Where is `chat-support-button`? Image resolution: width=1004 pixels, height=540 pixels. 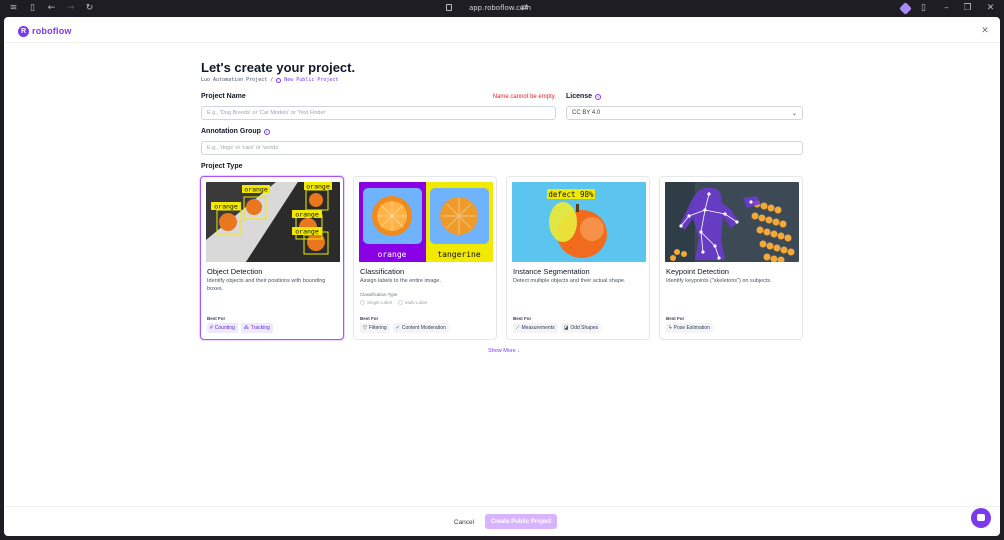
chat-support-button is located at coordinates (981, 518).